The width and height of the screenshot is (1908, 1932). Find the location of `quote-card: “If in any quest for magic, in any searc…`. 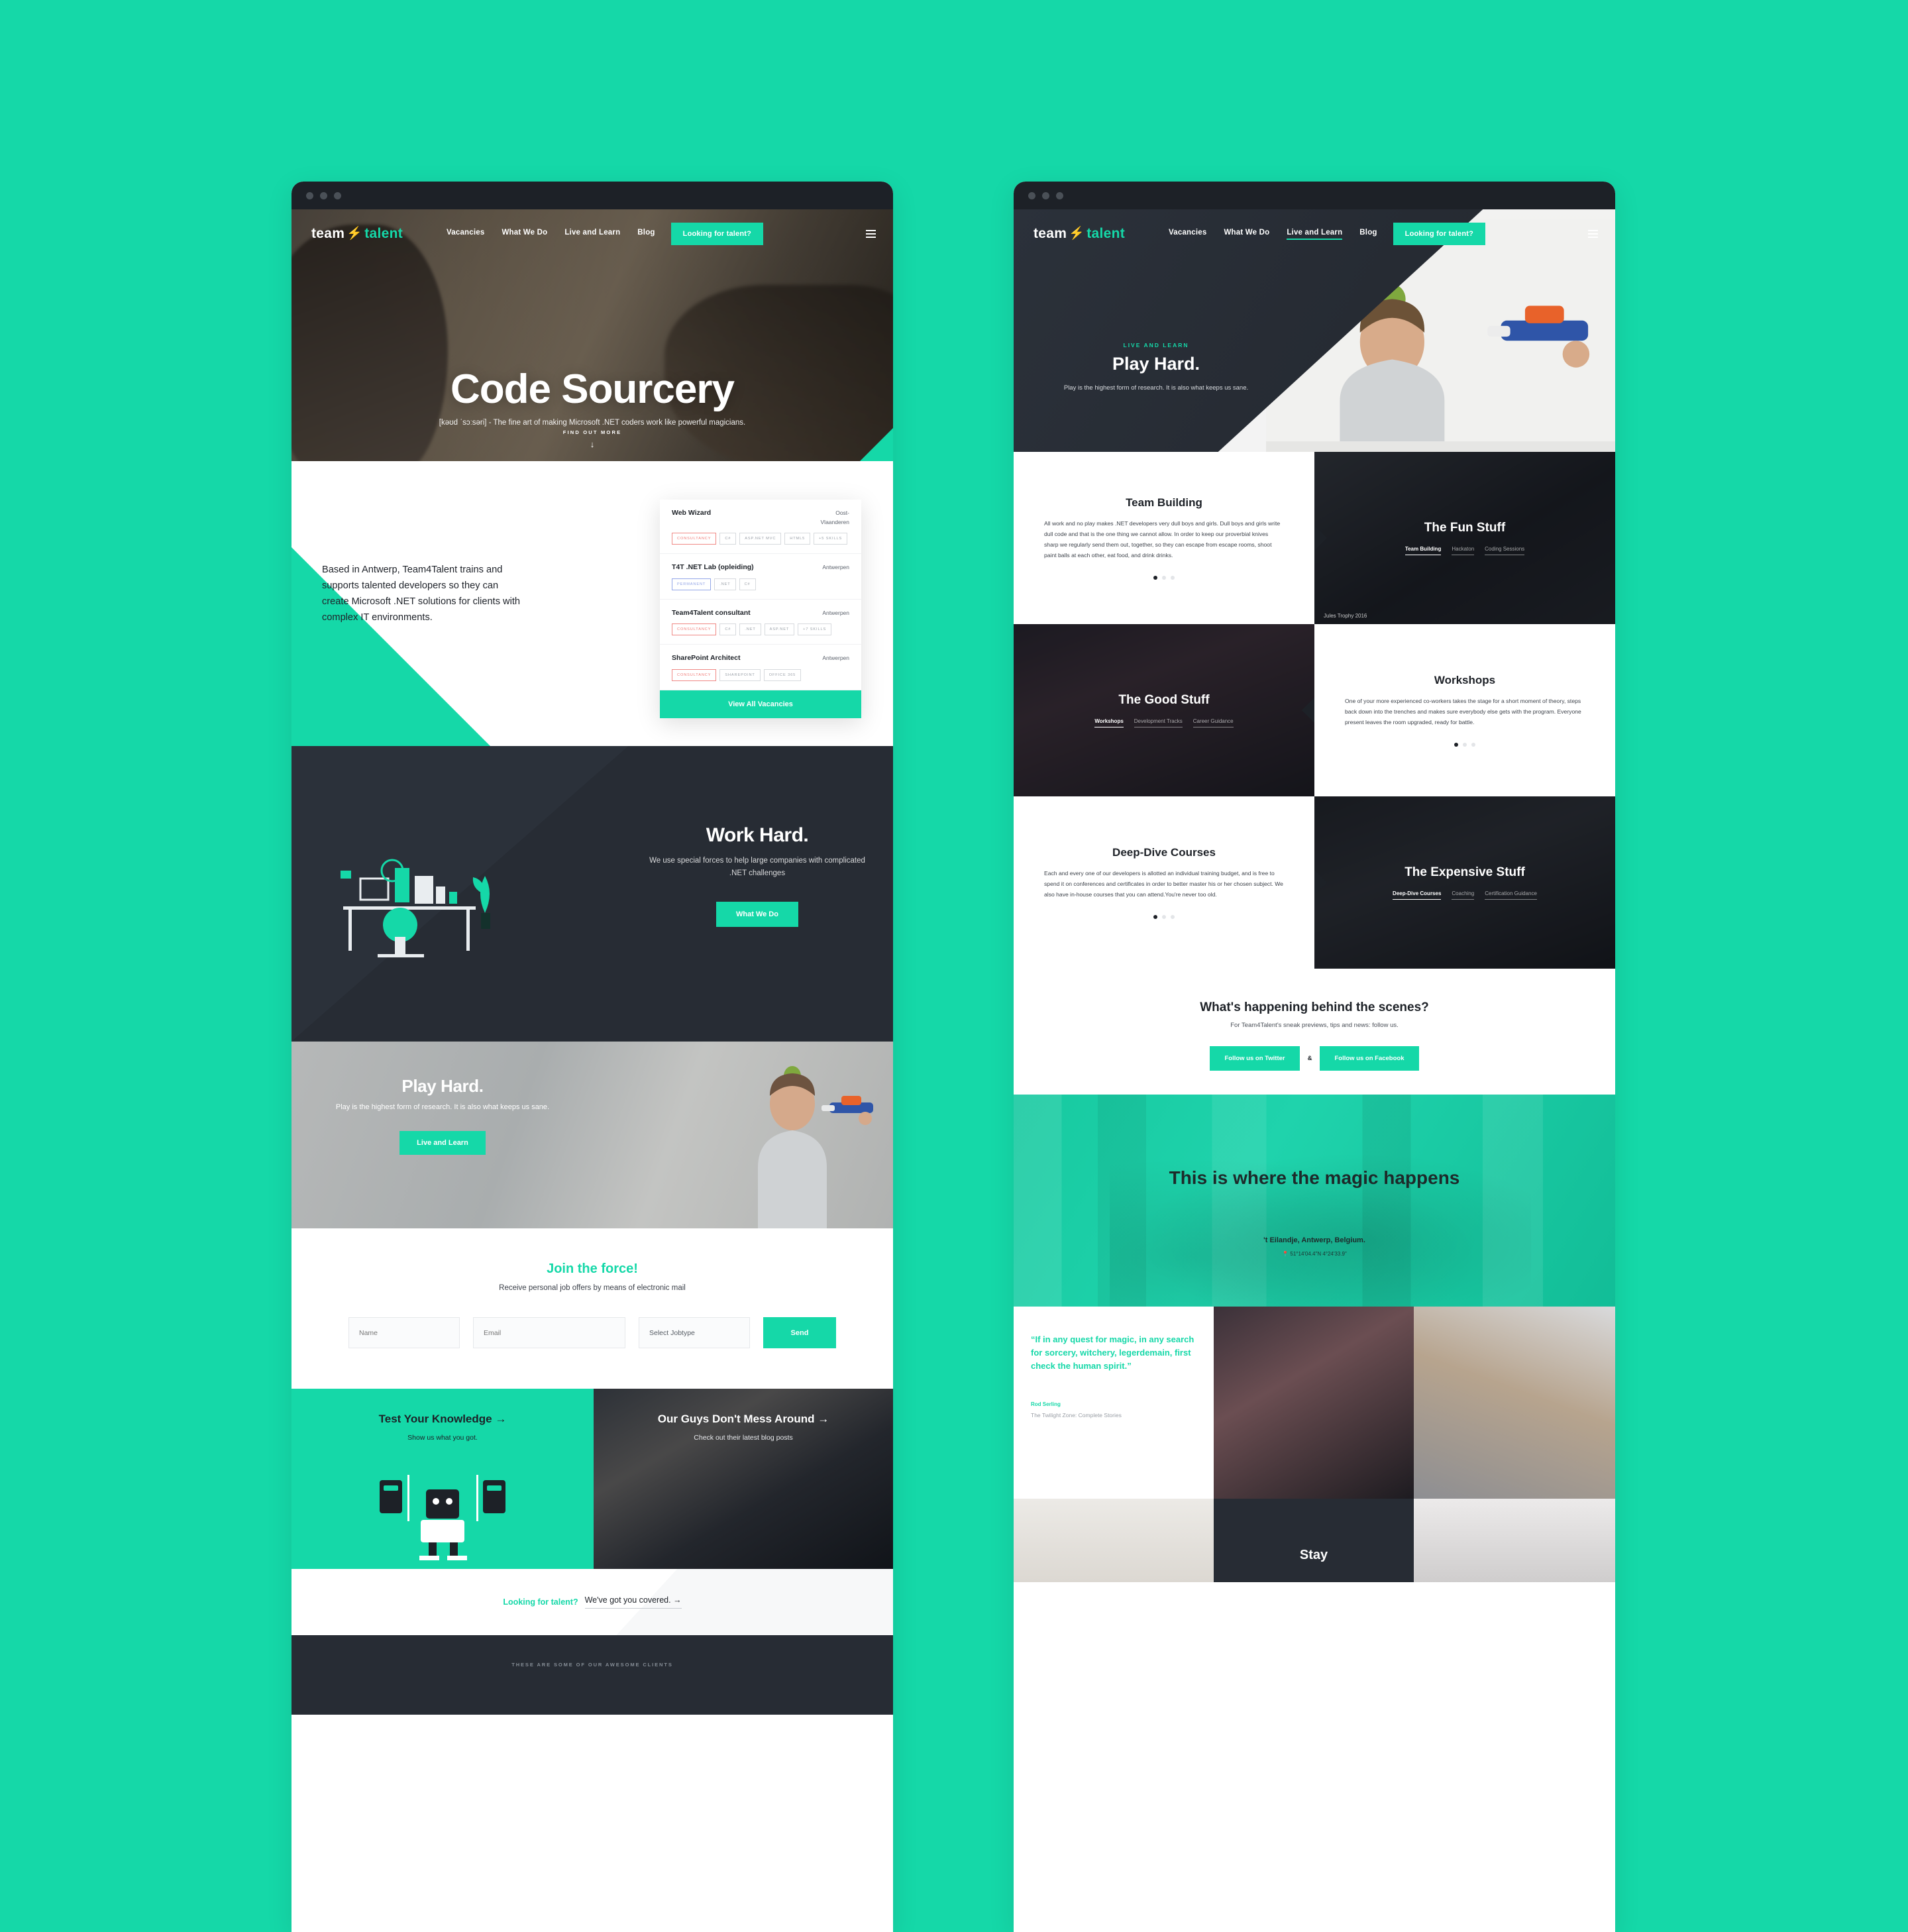

quote-card: “If in any quest for magic, in any searc… is located at coordinates (1114, 1403).